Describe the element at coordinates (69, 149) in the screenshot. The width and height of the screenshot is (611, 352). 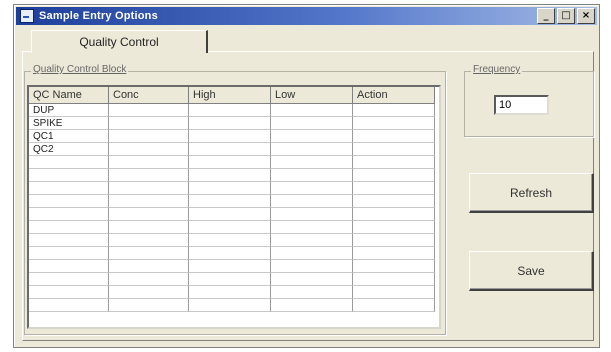
I see `table-cell: QC2` at that location.